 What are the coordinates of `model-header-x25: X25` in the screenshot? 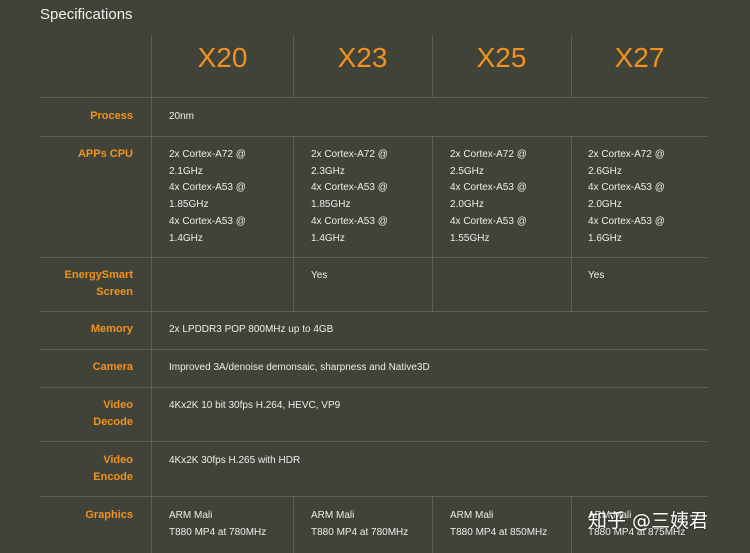 It's located at (501, 57).